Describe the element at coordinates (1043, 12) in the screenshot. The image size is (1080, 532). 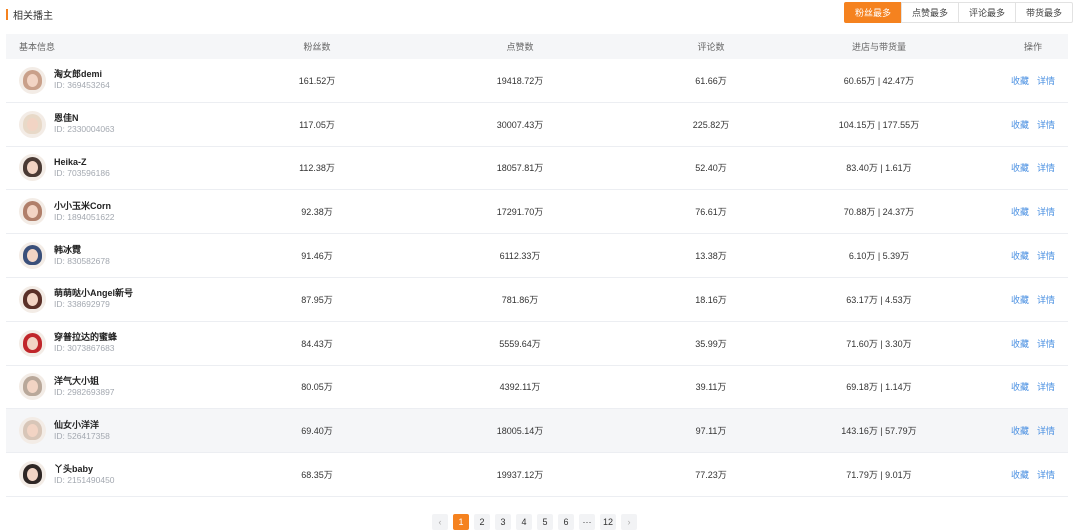
I see `sort-tab-sales: 带货最多` at that location.